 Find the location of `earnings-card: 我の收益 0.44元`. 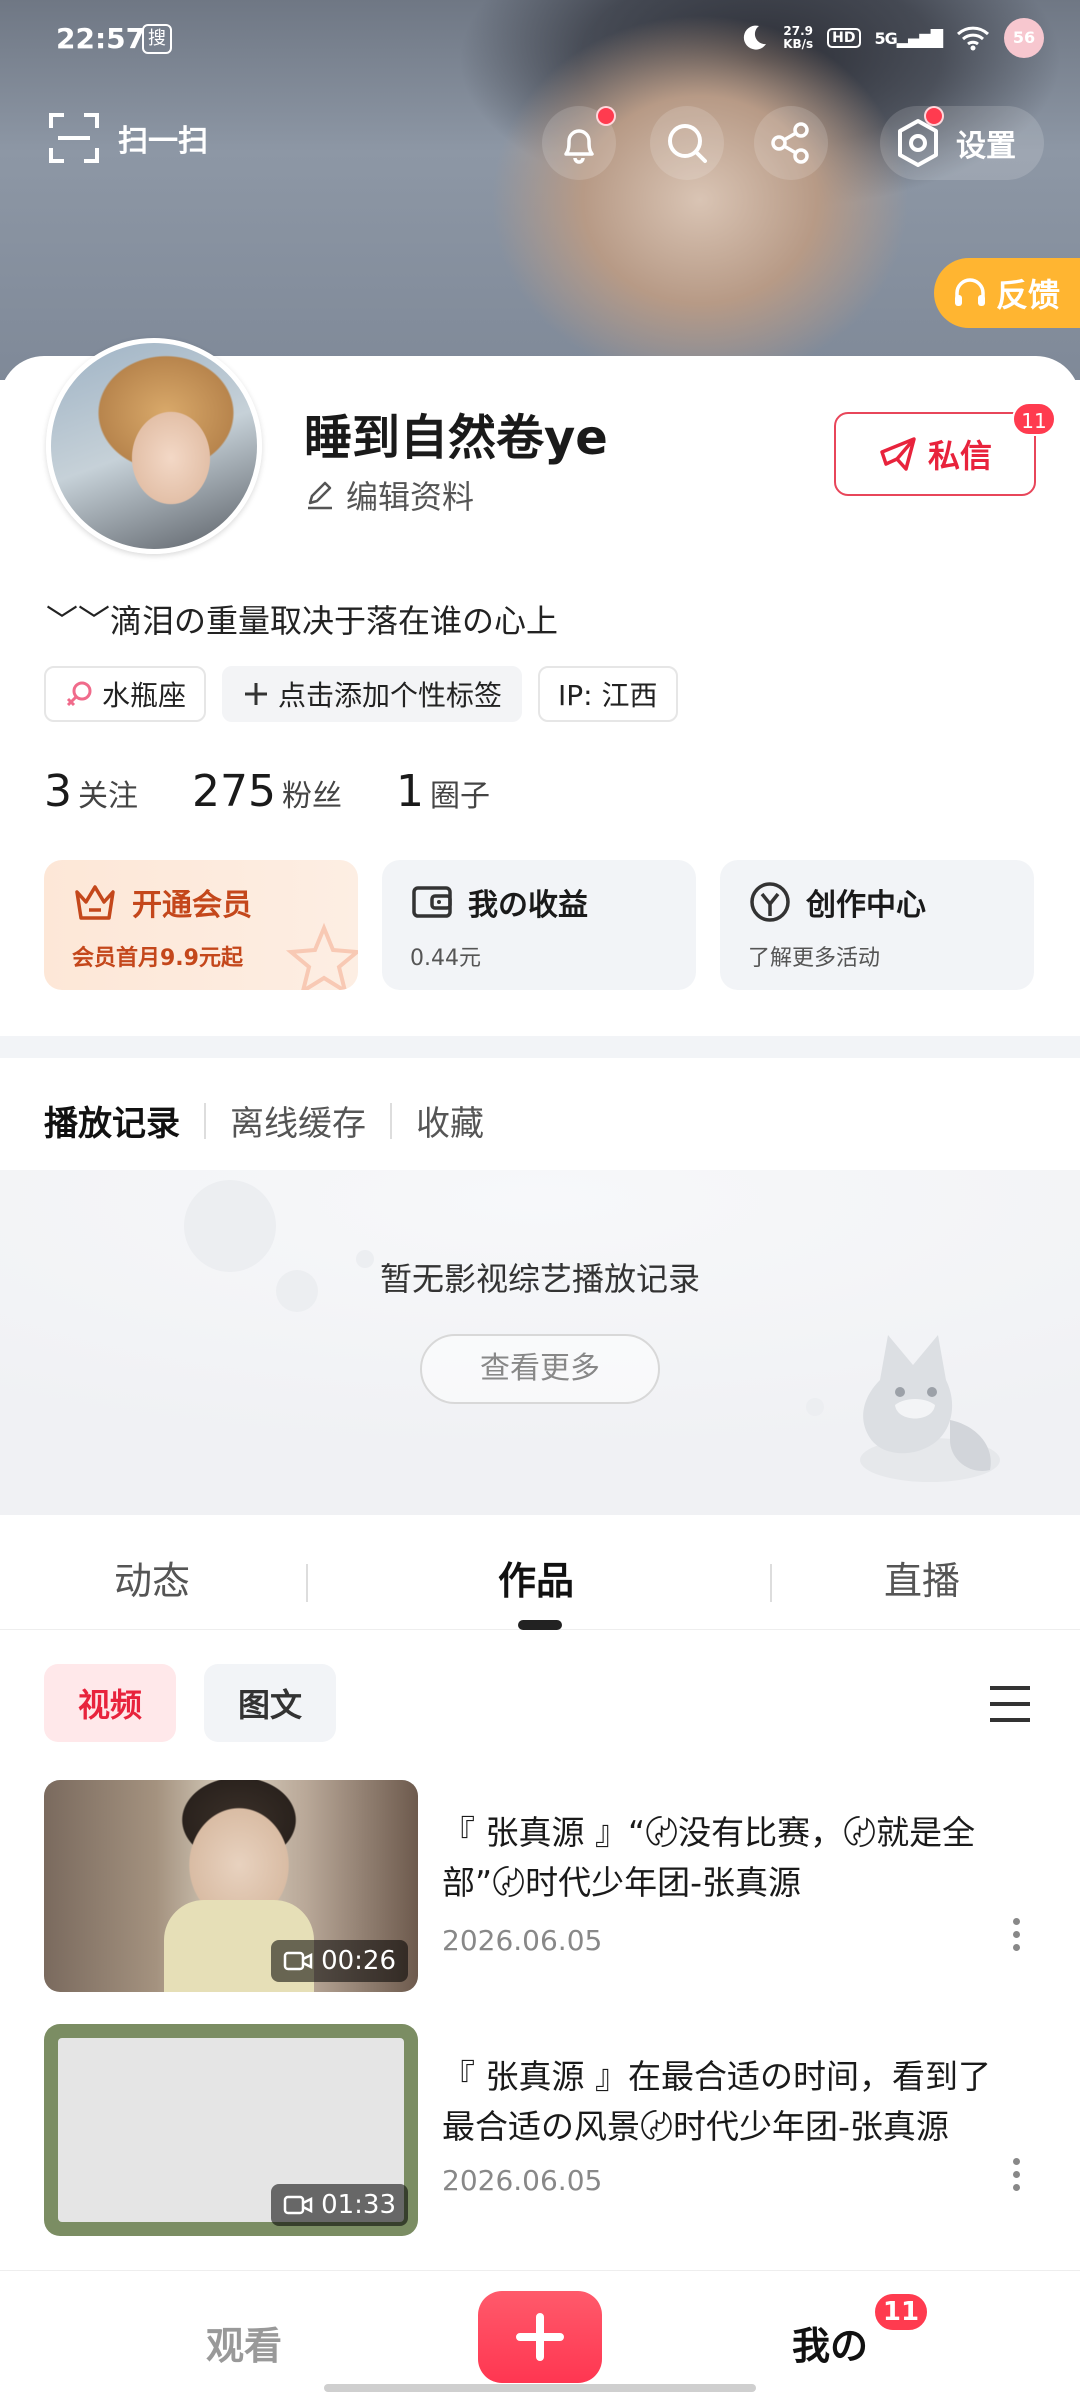

earnings-card: 我の收益 0.44元 is located at coordinates (539, 925).